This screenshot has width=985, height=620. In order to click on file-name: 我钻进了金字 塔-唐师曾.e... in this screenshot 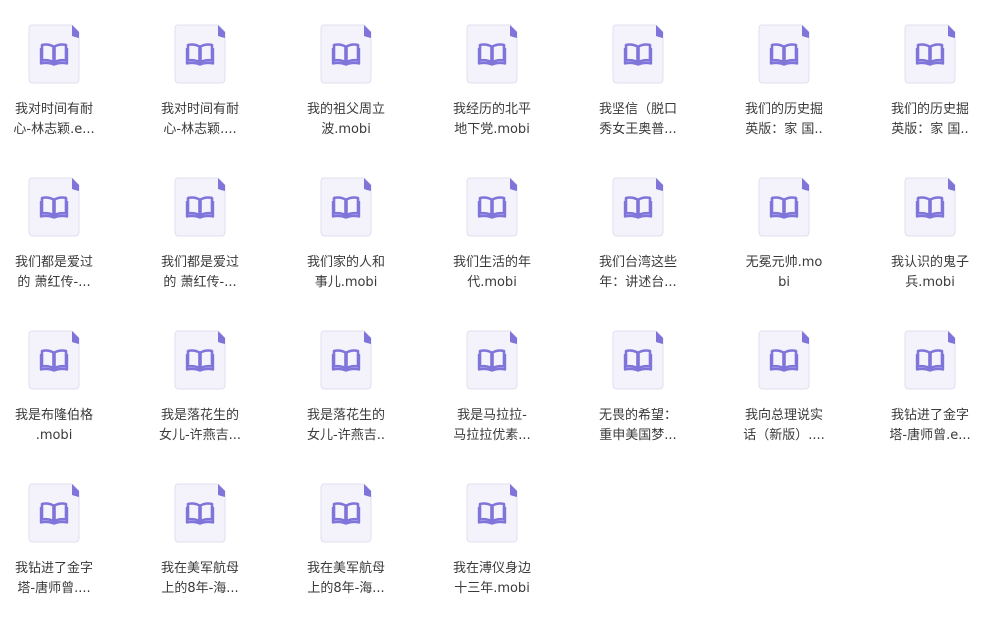, I will do `click(930, 426)`.